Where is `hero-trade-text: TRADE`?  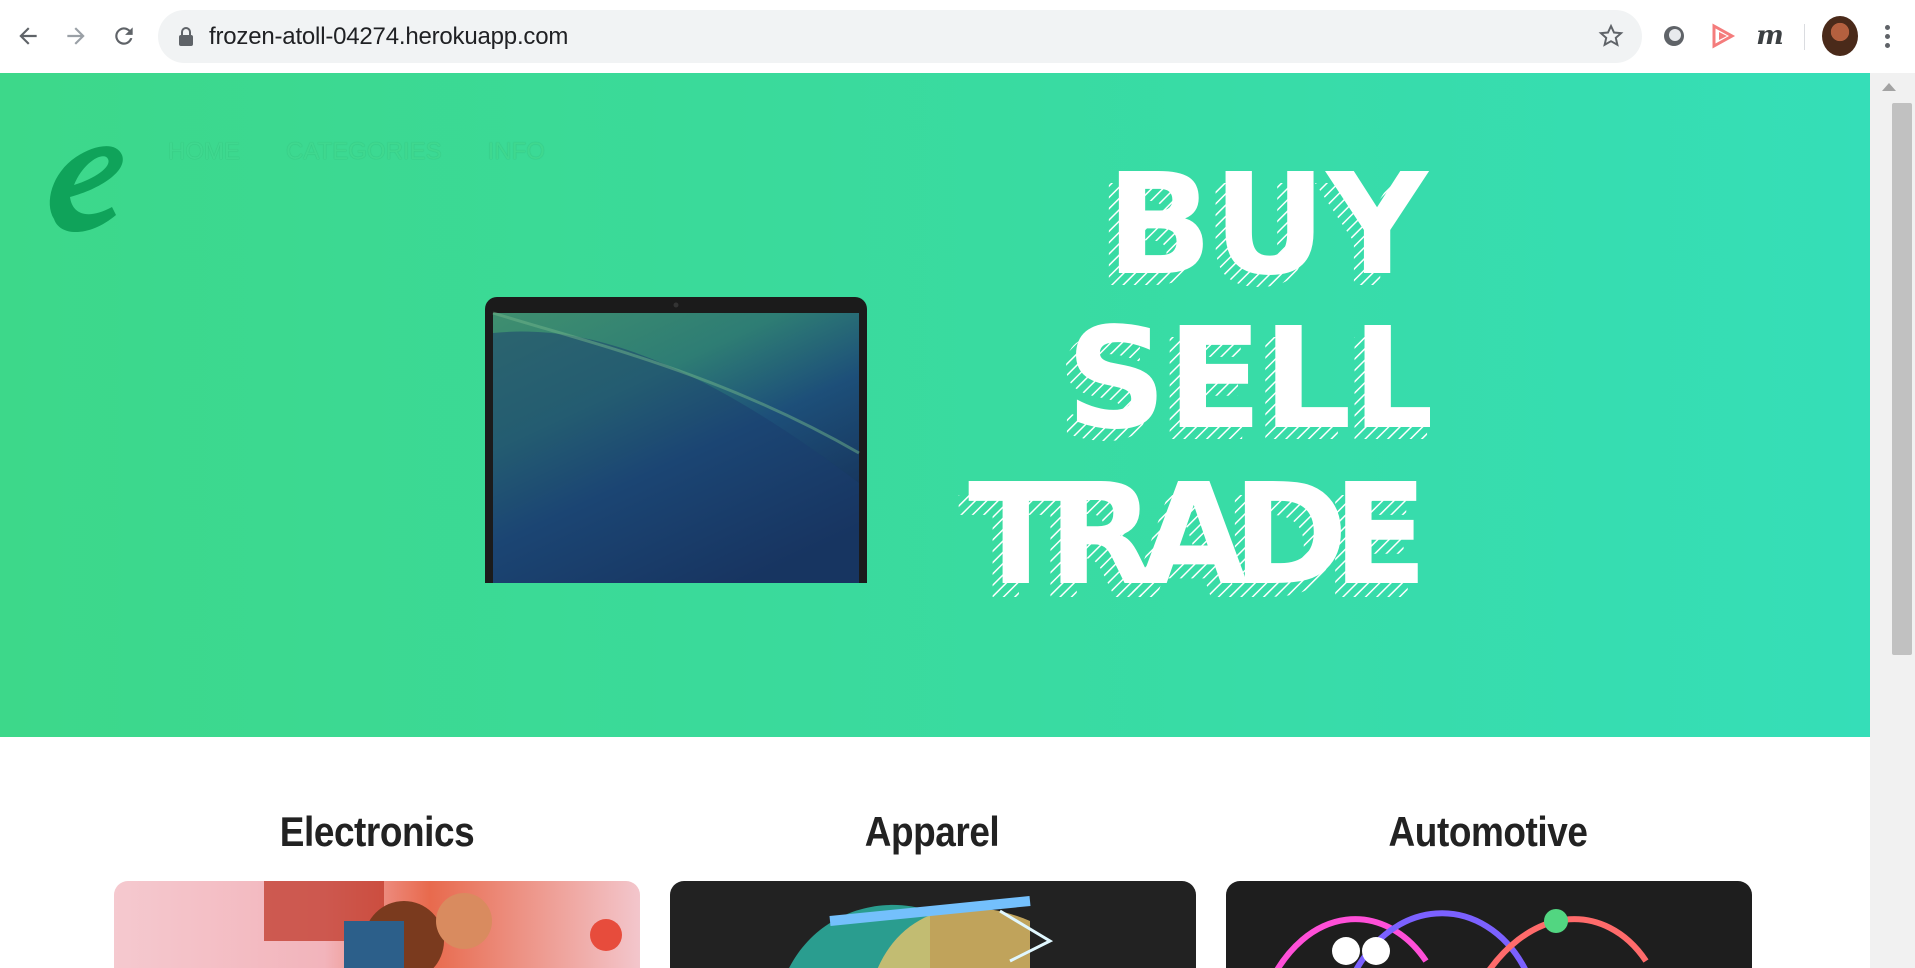 hero-trade-text: TRADE is located at coordinates (1198, 535).